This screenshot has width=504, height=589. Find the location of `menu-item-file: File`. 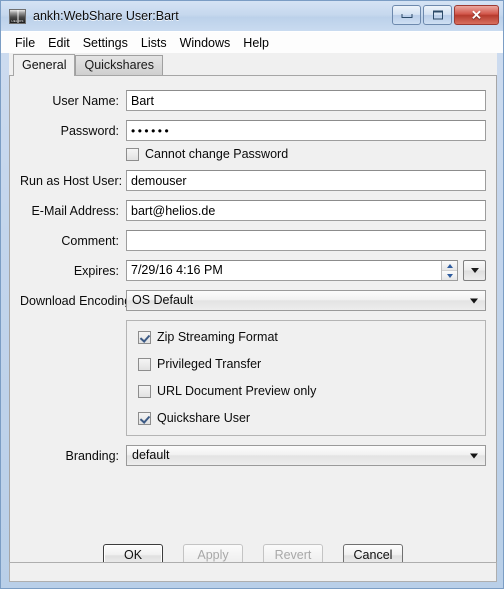

menu-item-file: File is located at coordinates (25, 43).